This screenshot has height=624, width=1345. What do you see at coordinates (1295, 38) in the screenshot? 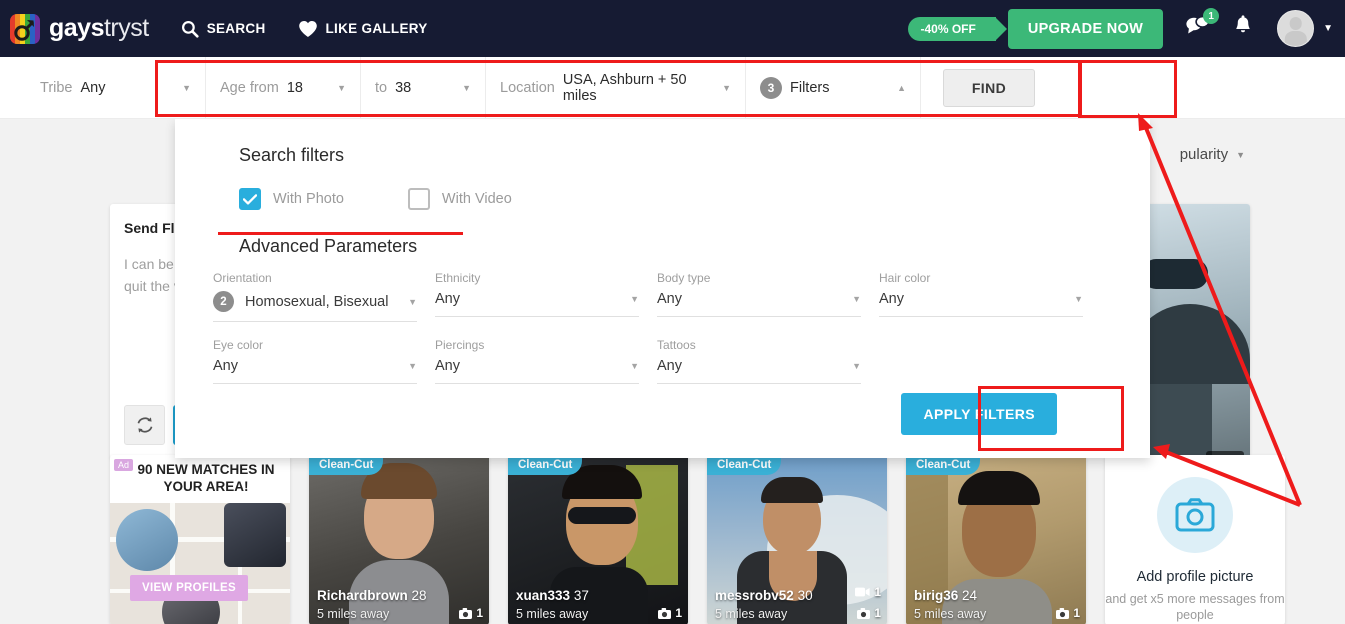
I see `avatar-body` at bounding box center [1295, 38].